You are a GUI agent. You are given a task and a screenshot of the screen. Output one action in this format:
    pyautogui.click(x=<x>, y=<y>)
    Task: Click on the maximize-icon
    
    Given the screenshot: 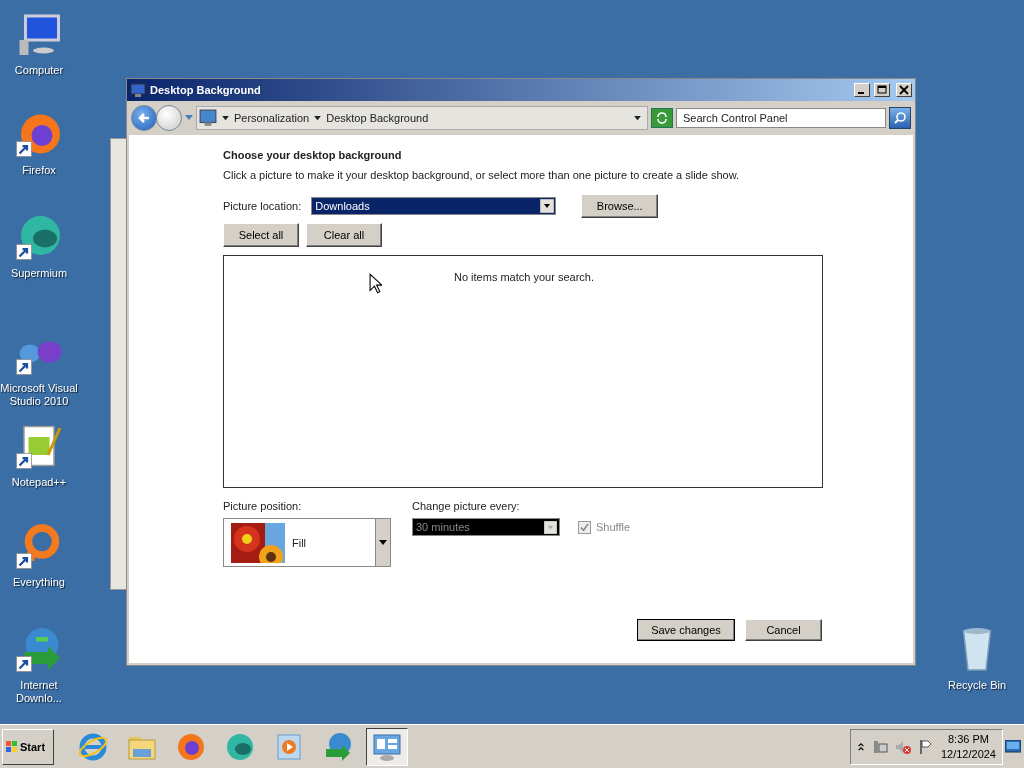 What is the action you would take?
    pyautogui.click(x=882, y=90)
    